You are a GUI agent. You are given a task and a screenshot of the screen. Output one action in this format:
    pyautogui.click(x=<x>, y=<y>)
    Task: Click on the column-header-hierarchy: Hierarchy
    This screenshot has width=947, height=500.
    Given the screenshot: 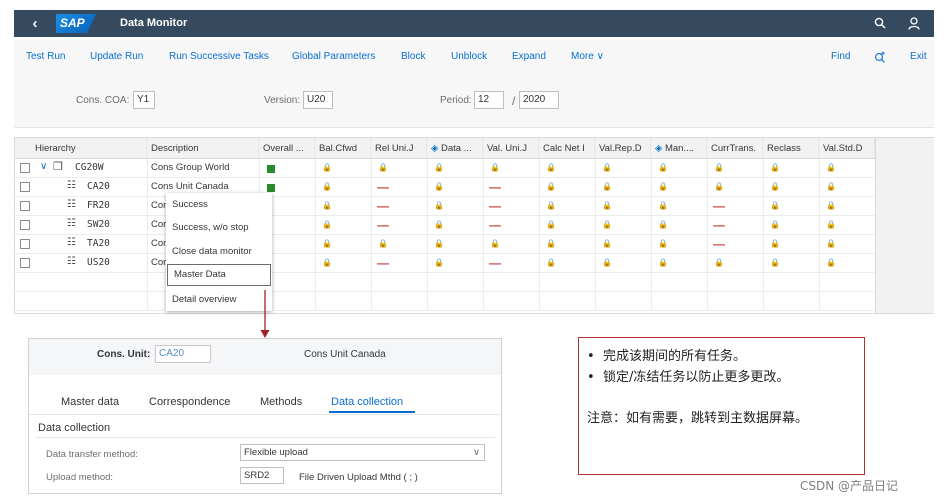 What is the action you would take?
    pyautogui.click(x=81, y=148)
    